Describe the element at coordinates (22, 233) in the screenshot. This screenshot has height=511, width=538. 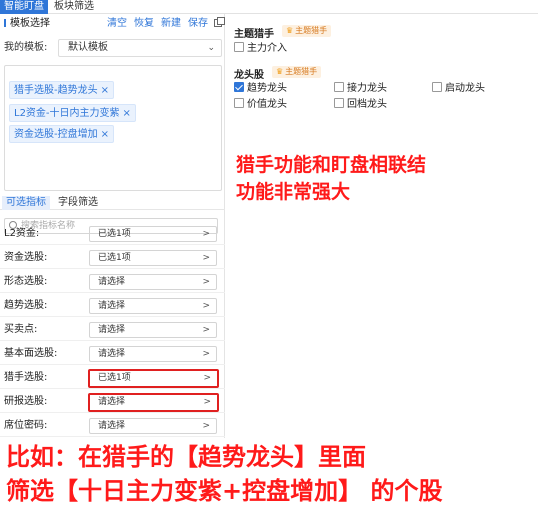
I see `filter-label: L2资金:` at that location.